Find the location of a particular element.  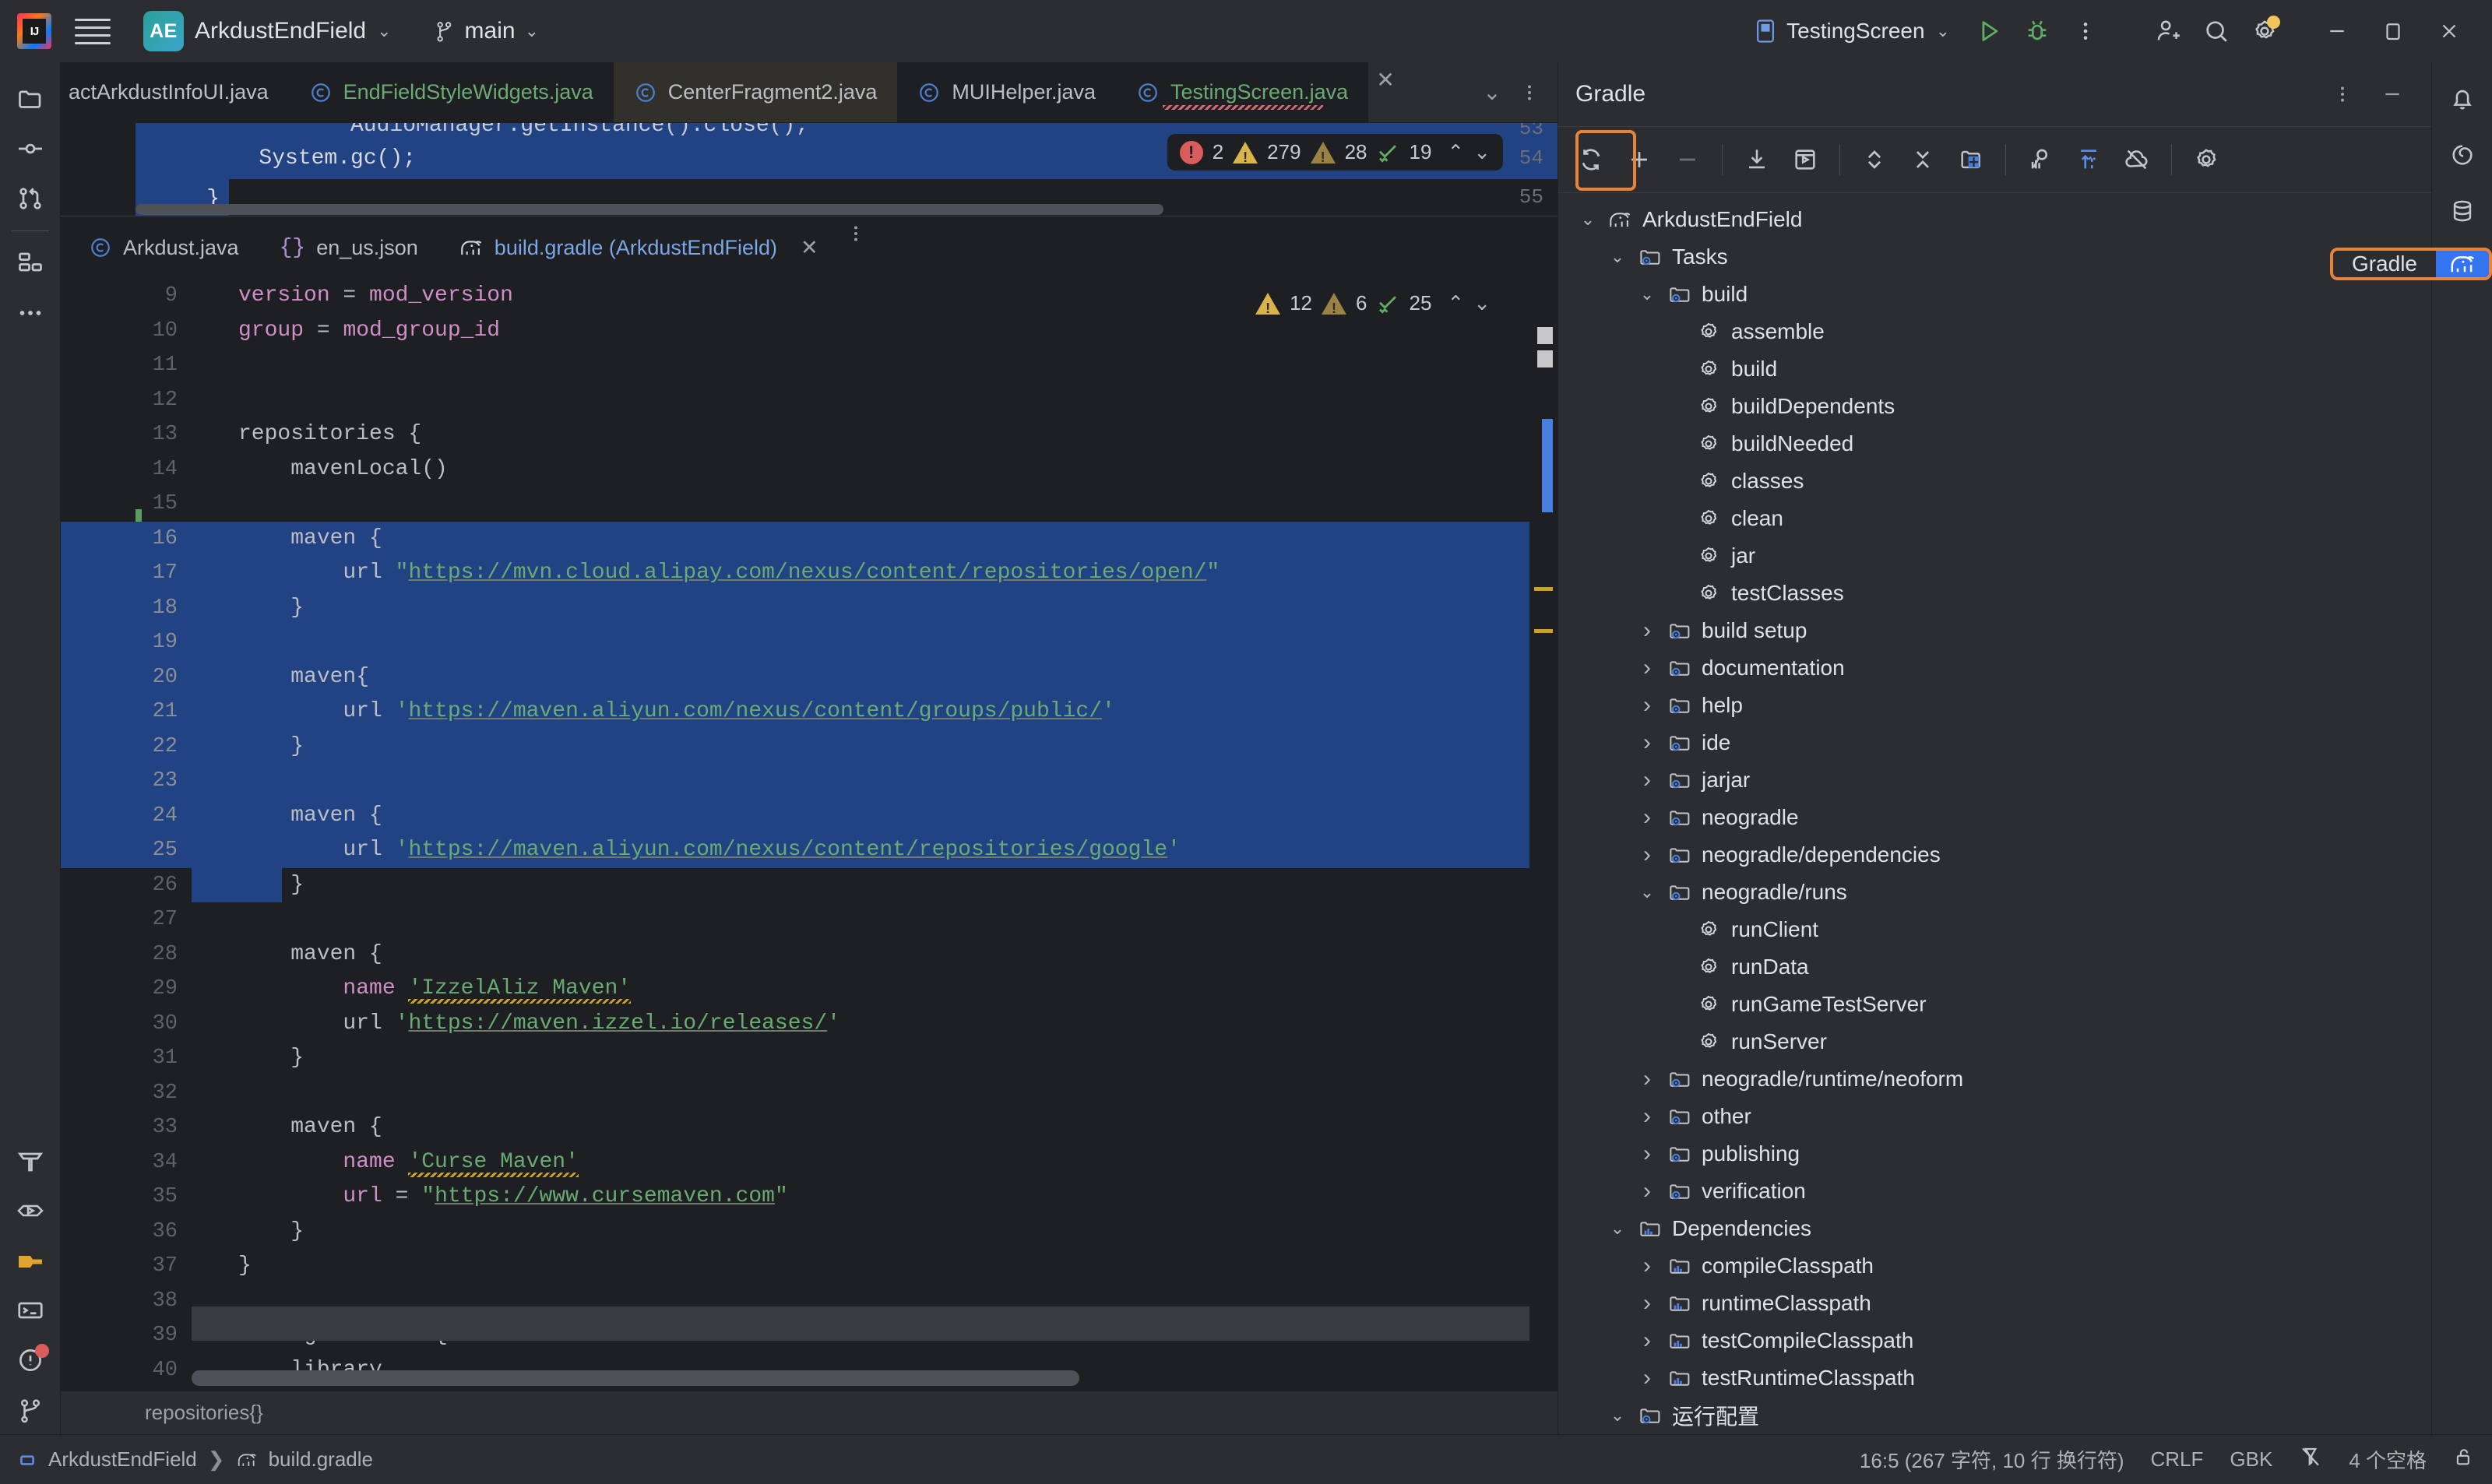

editor-tab-active: build.gradle (ArkdustEndField) ✕ is located at coordinates (638, 248).